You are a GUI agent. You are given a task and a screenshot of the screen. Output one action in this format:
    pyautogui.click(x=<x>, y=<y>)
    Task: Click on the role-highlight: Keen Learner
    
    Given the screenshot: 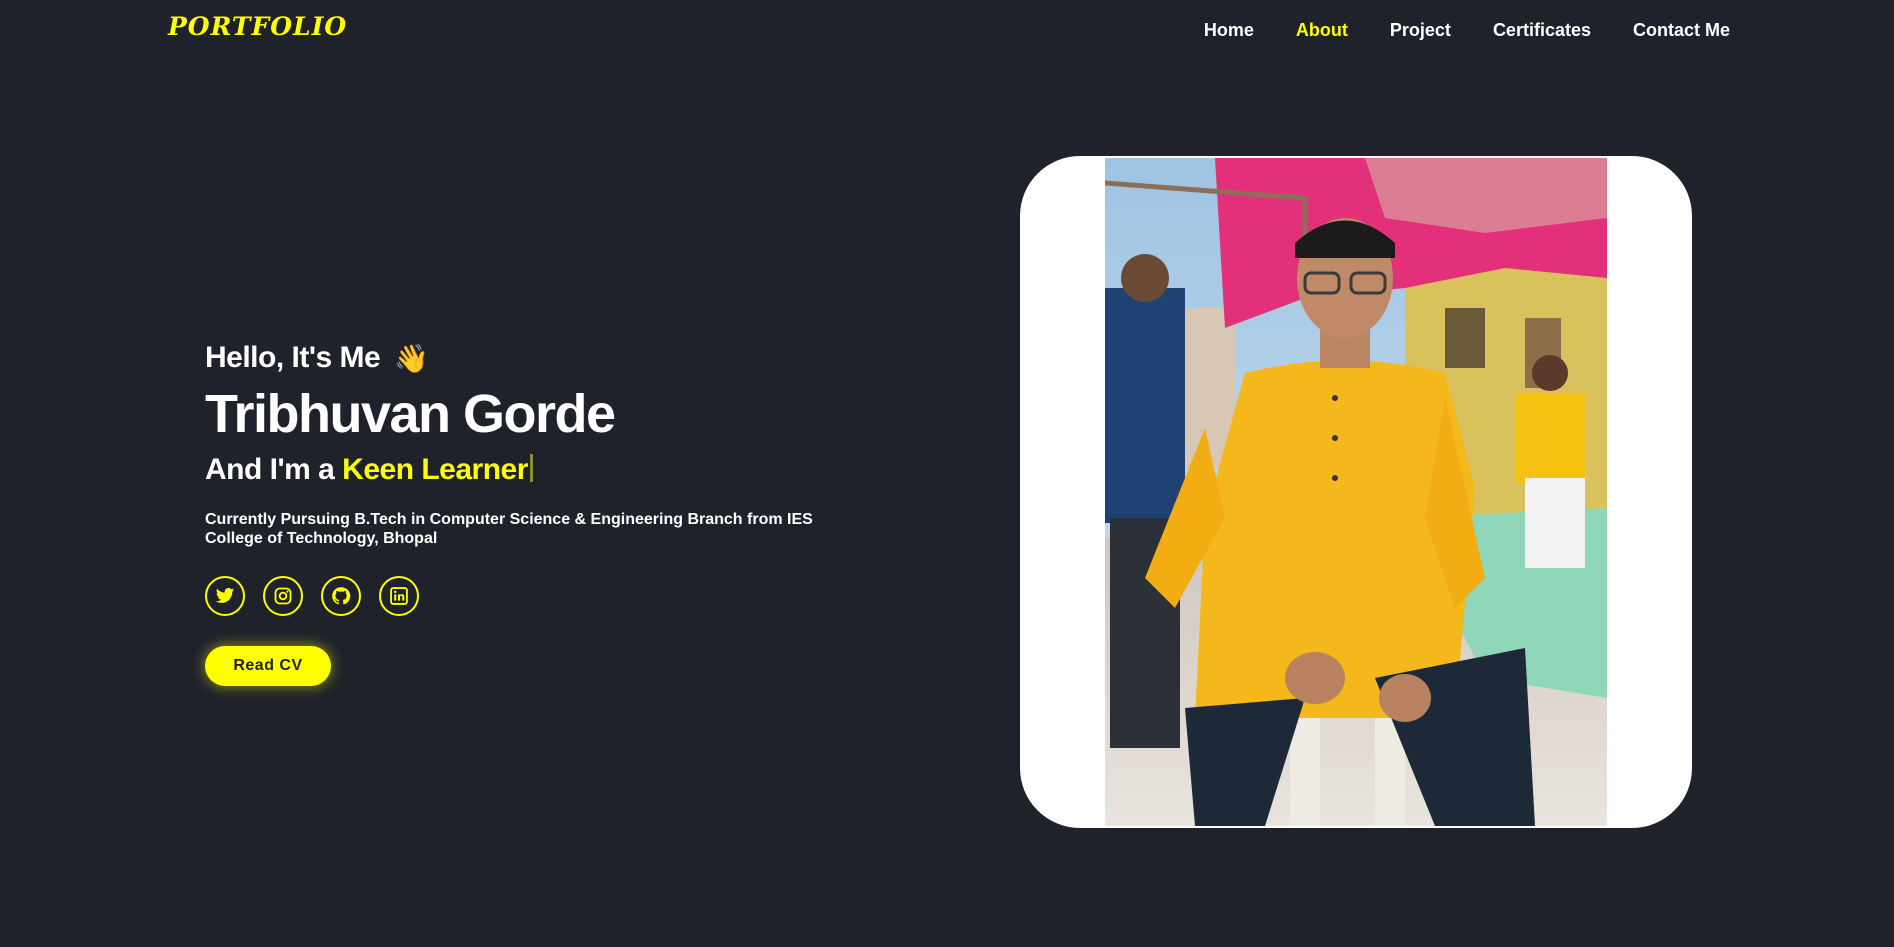 What is the action you would take?
    pyautogui.click(x=435, y=469)
    